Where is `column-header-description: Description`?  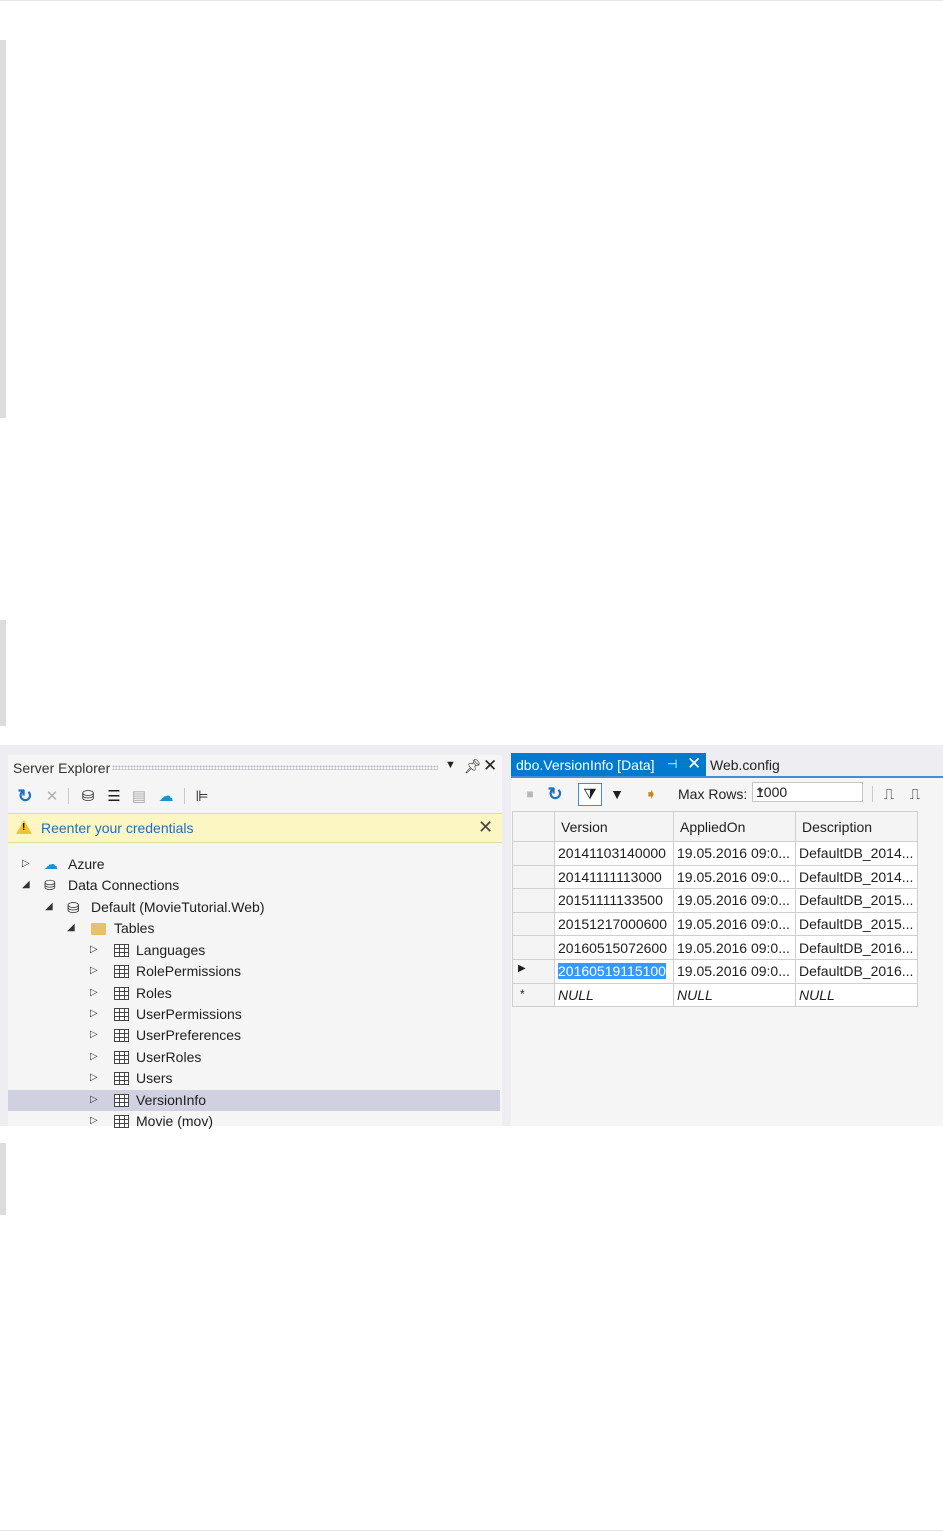 column-header-description: Description is located at coordinates (856, 826).